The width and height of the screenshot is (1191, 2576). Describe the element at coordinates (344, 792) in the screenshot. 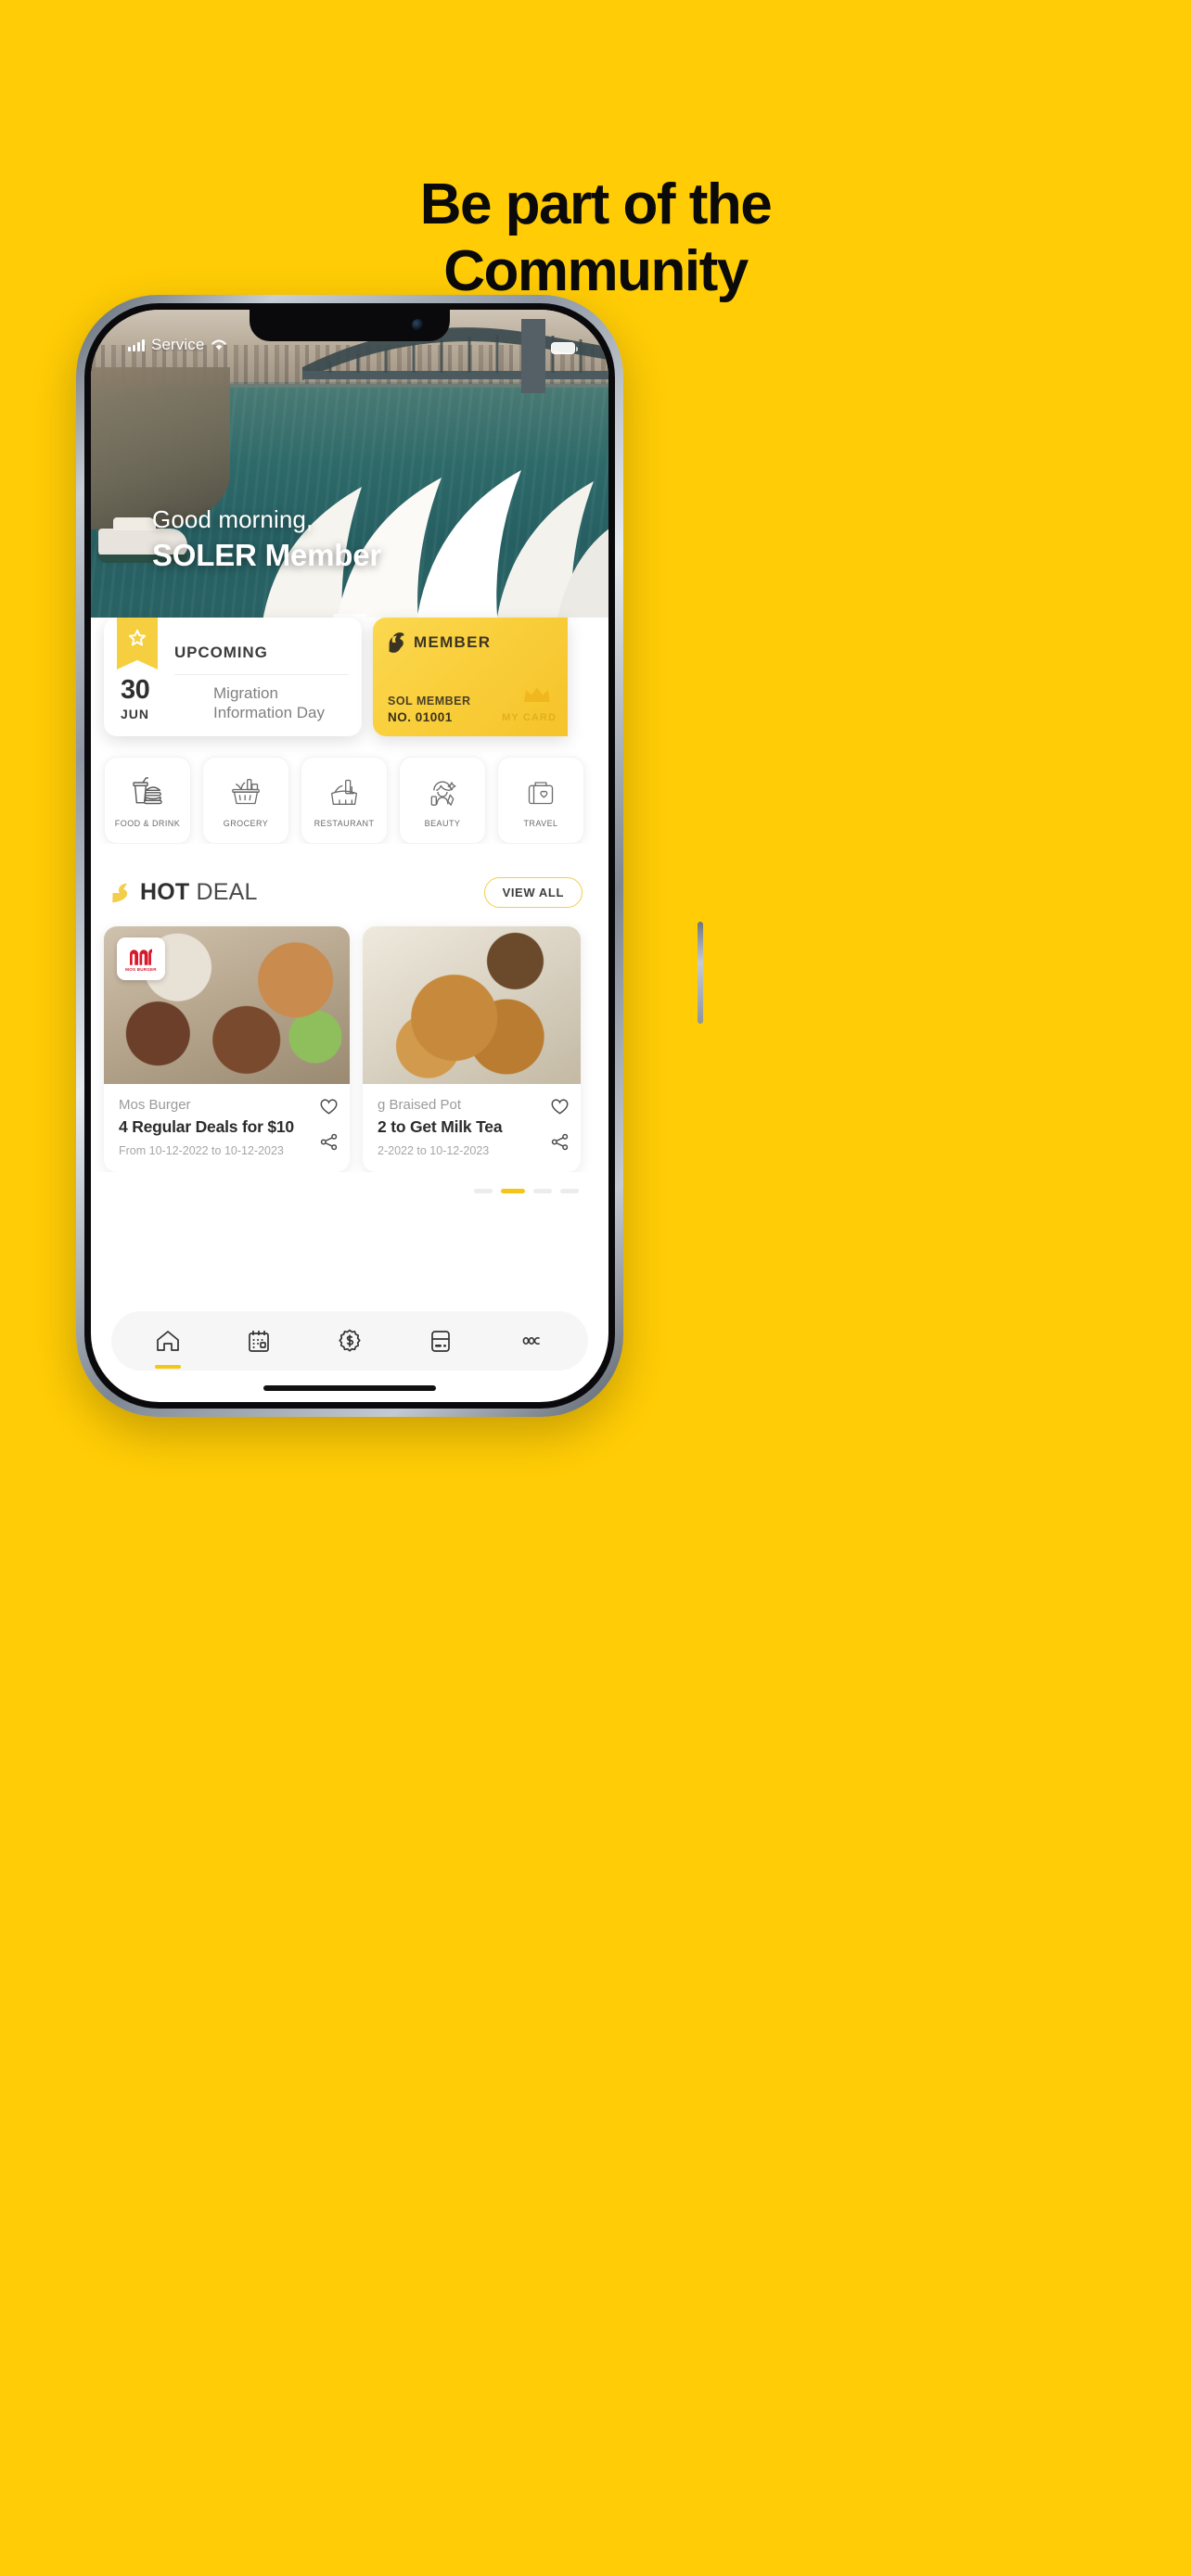

I see `dining-table-icon` at that location.